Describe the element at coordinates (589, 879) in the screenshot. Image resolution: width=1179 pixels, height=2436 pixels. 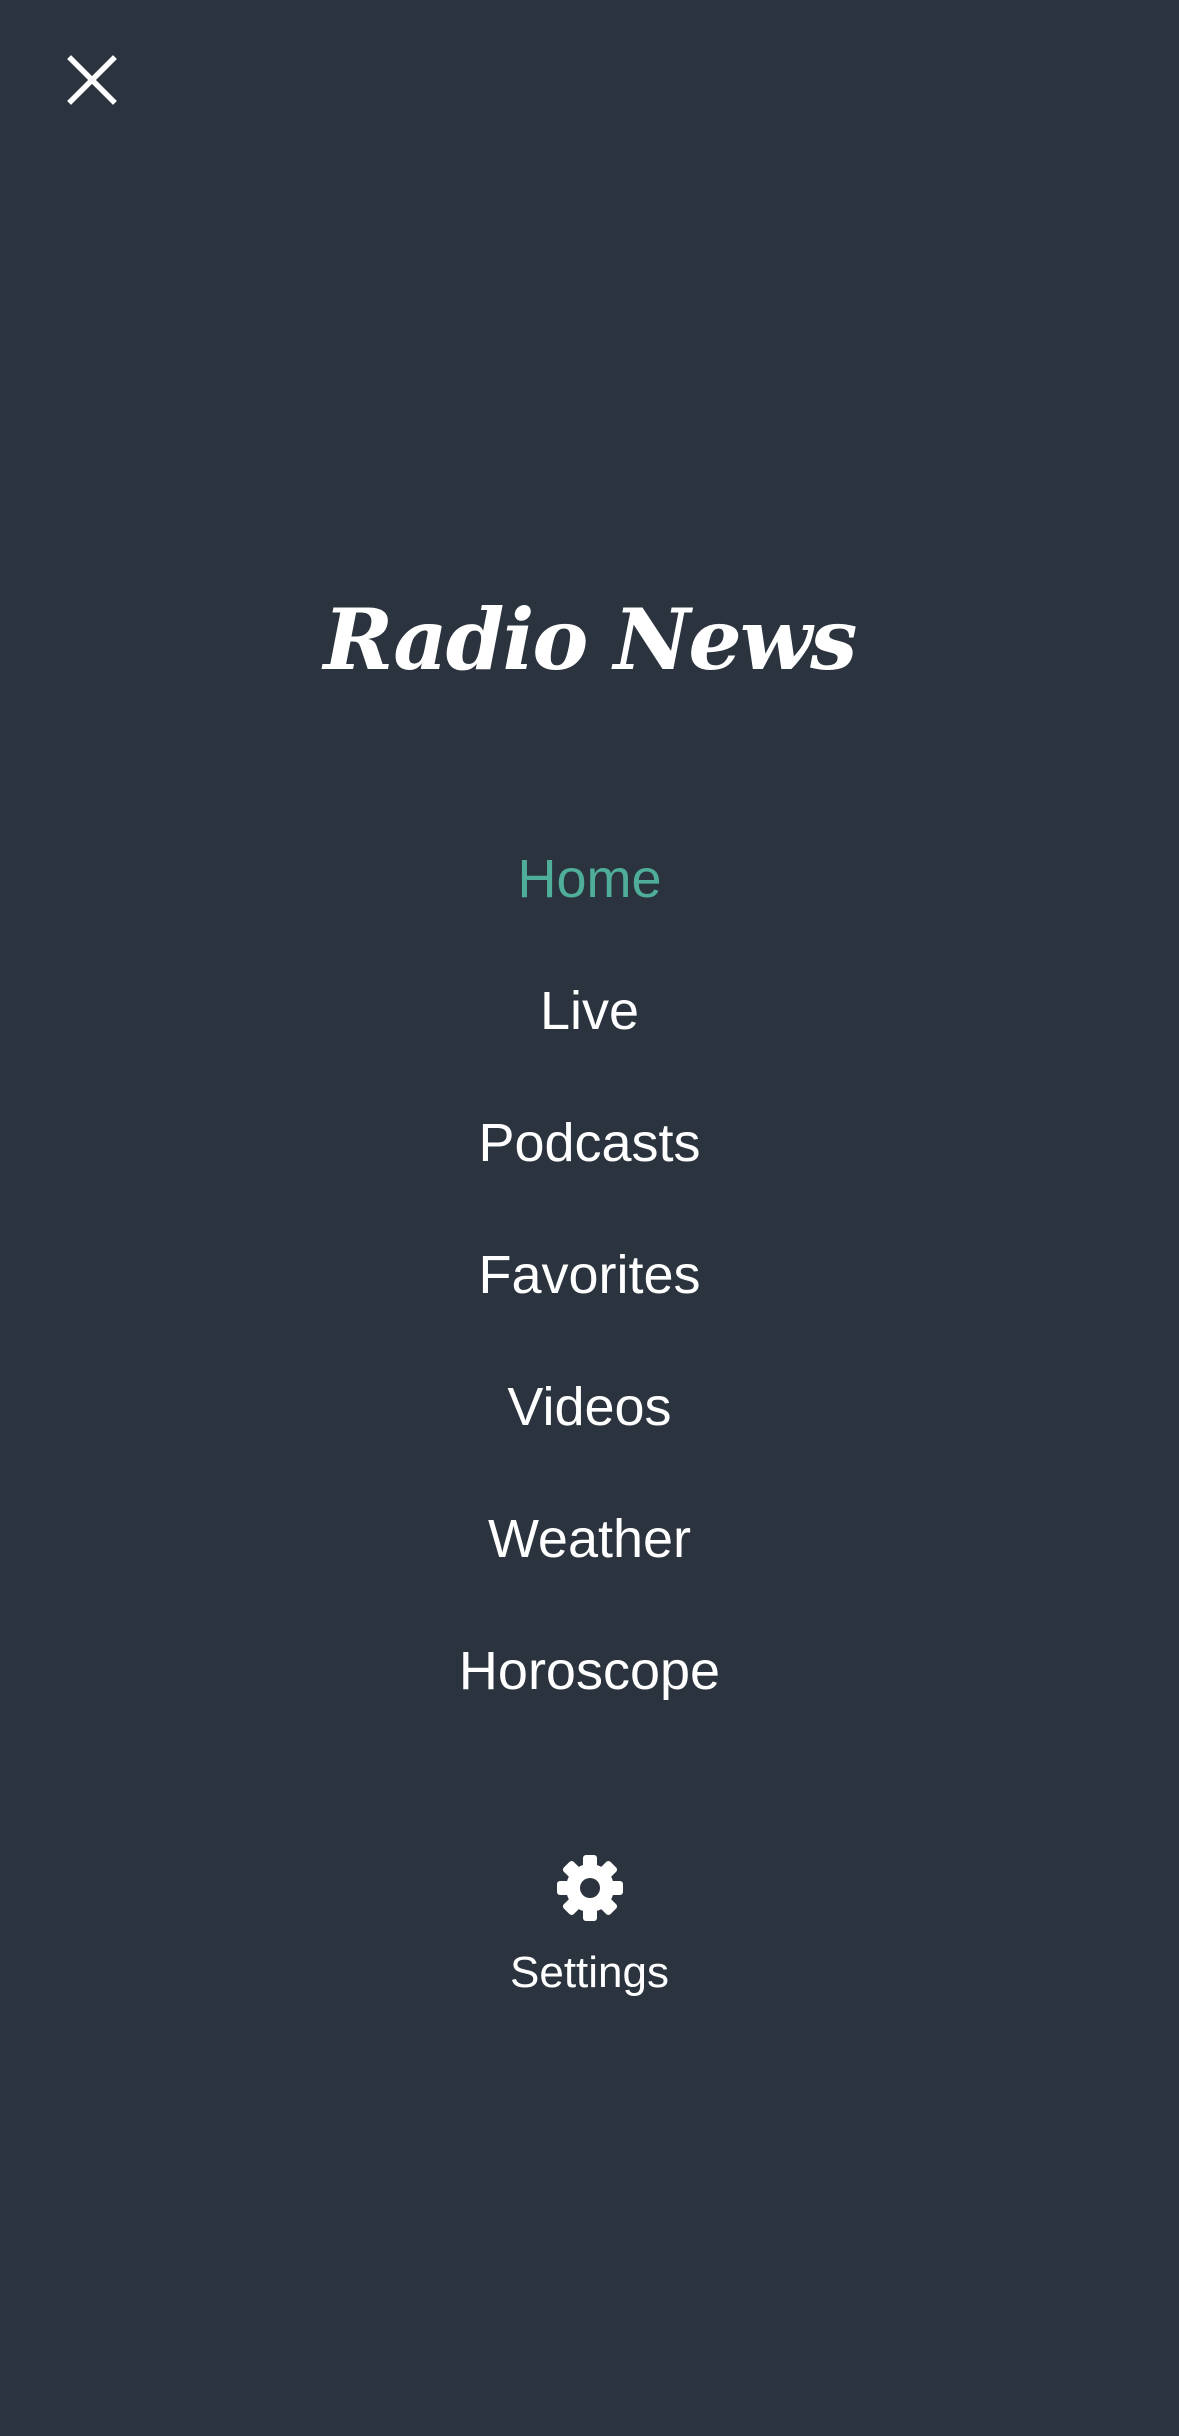
I see `menu-item-home: Home` at that location.